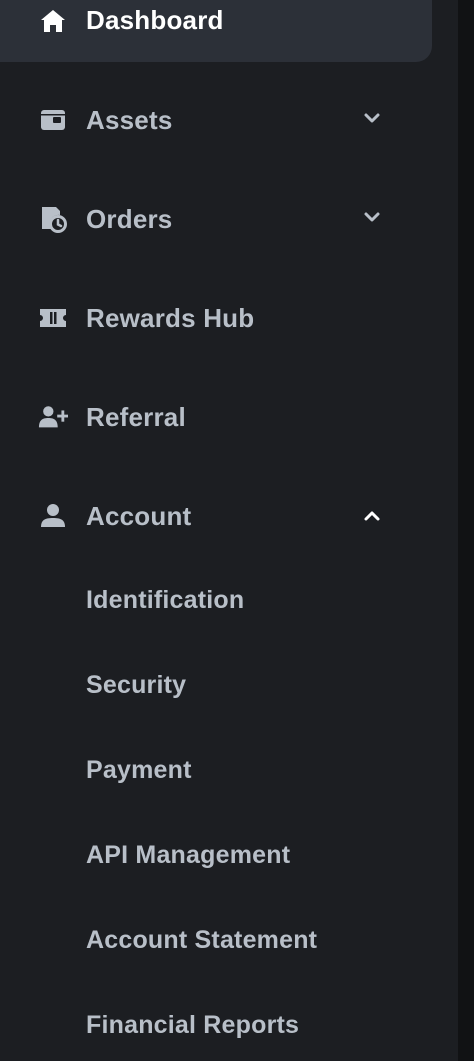 Image resolution: width=474 pixels, height=1061 pixels. Describe the element at coordinates (201, 940) in the screenshot. I see `sidebar-subitem-account-statement: Account Statement` at that location.